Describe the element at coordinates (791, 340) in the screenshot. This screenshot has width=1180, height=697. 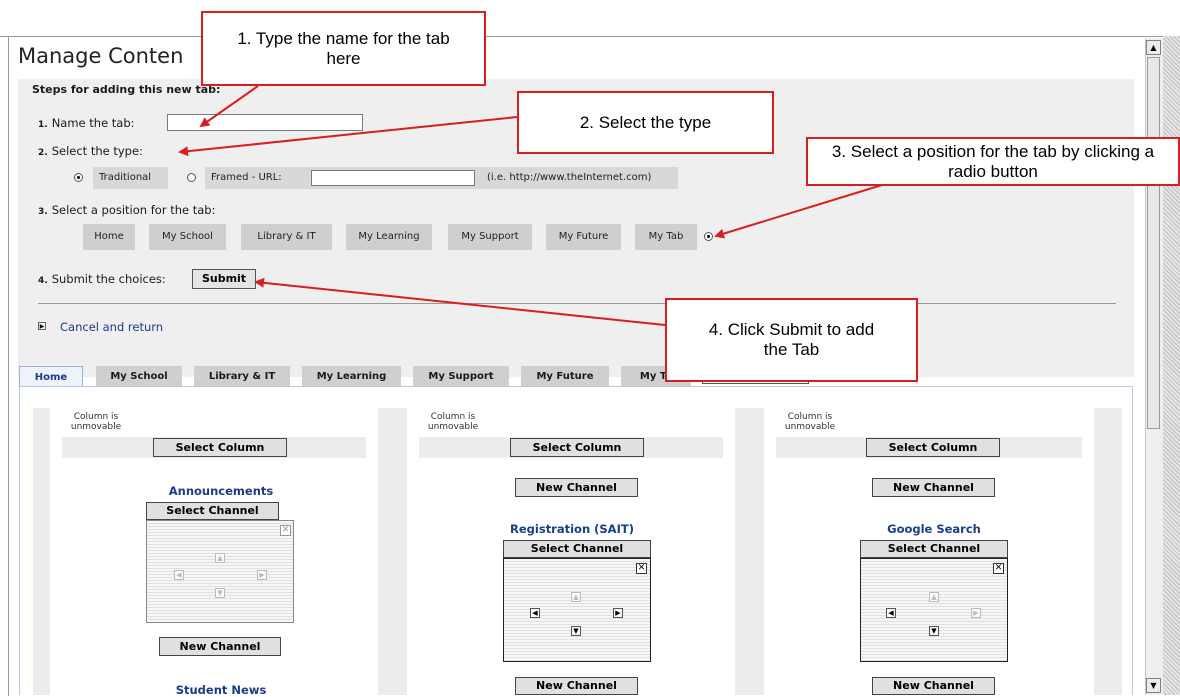
I see `callout-submit: 4. Click Submit to add the Tab` at that location.